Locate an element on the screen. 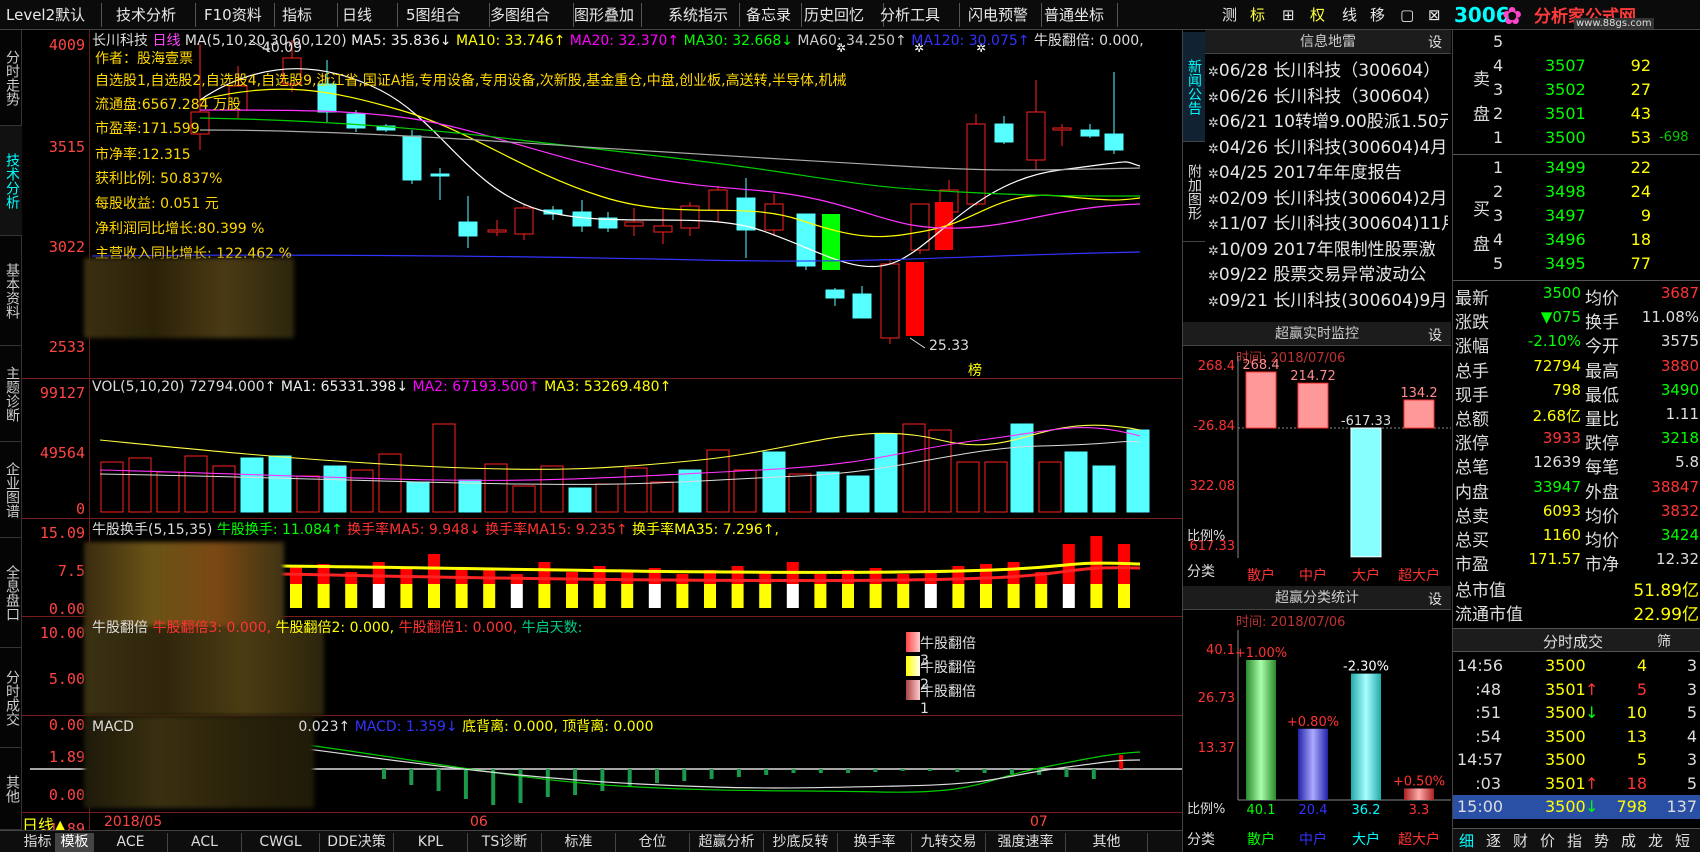 The height and width of the screenshot is (852, 1700). news-item: ✲11/07 长川科技(300604)11月 is located at coordinates (1328, 221).